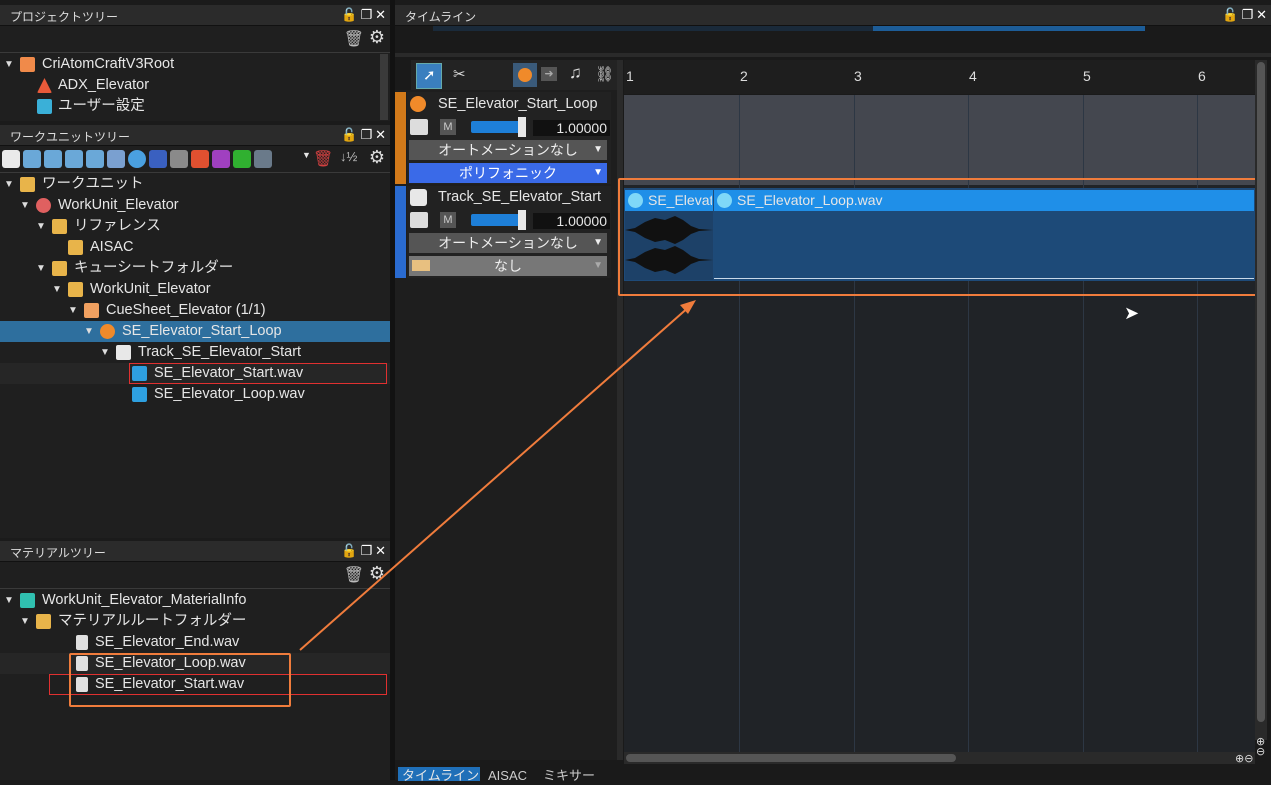  What do you see at coordinates (508, 173) in the screenshot?
I see `mode-dropdown: ポリフォニック ▼` at bounding box center [508, 173].